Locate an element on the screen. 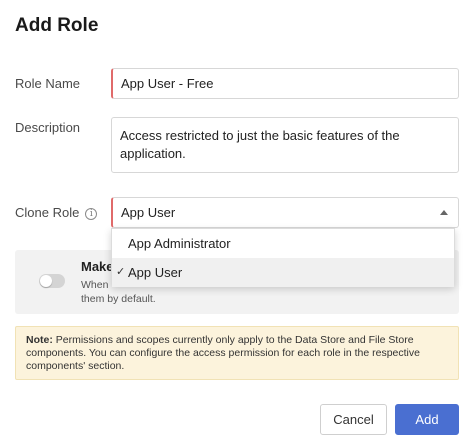  info-icon: i is located at coordinates (91, 214).